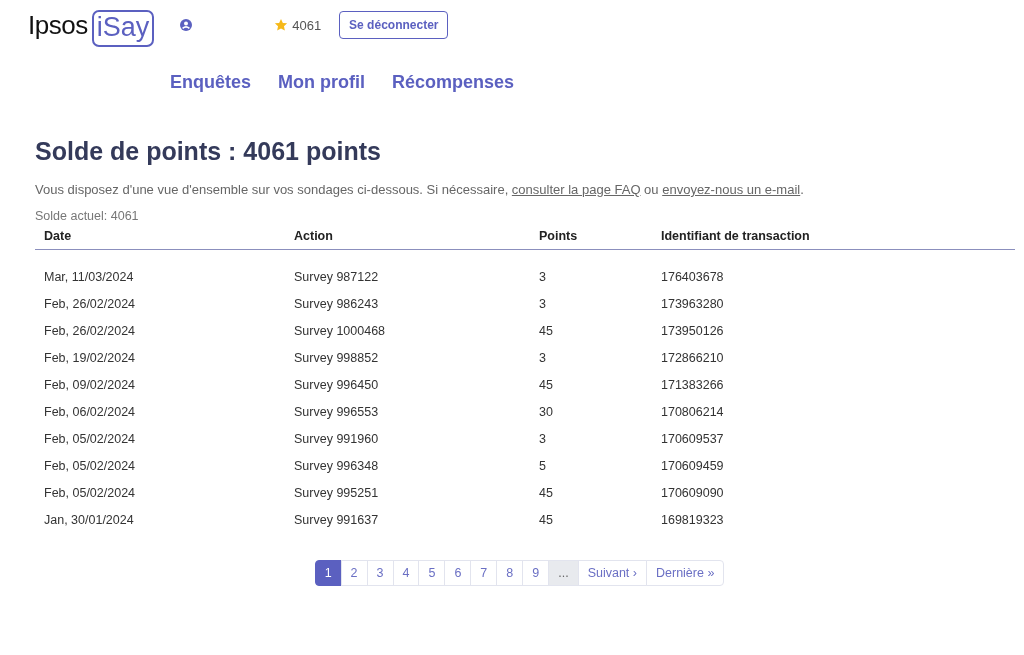 The image size is (1024, 655). Describe the element at coordinates (307, 25) in the screenshot. I see `points-count: 4061` at that location.